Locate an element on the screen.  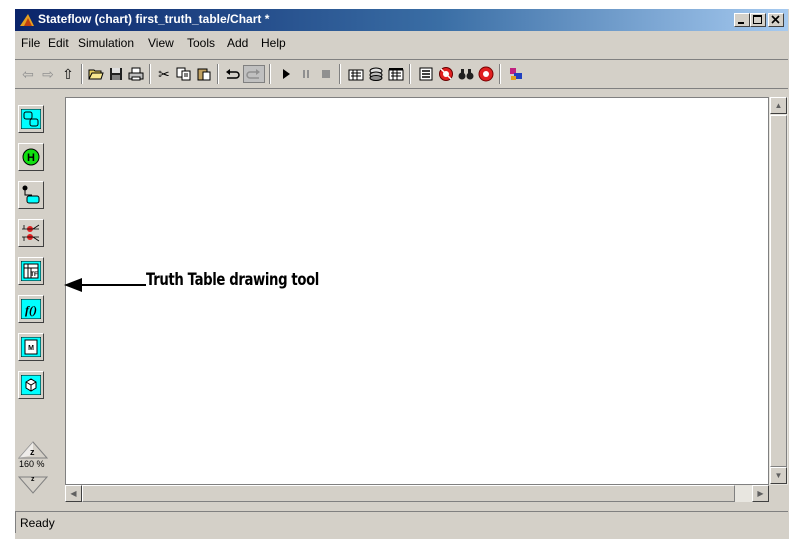
truth-table-annotation: Truth Table drawing tool is located at coordinates (232, 280).